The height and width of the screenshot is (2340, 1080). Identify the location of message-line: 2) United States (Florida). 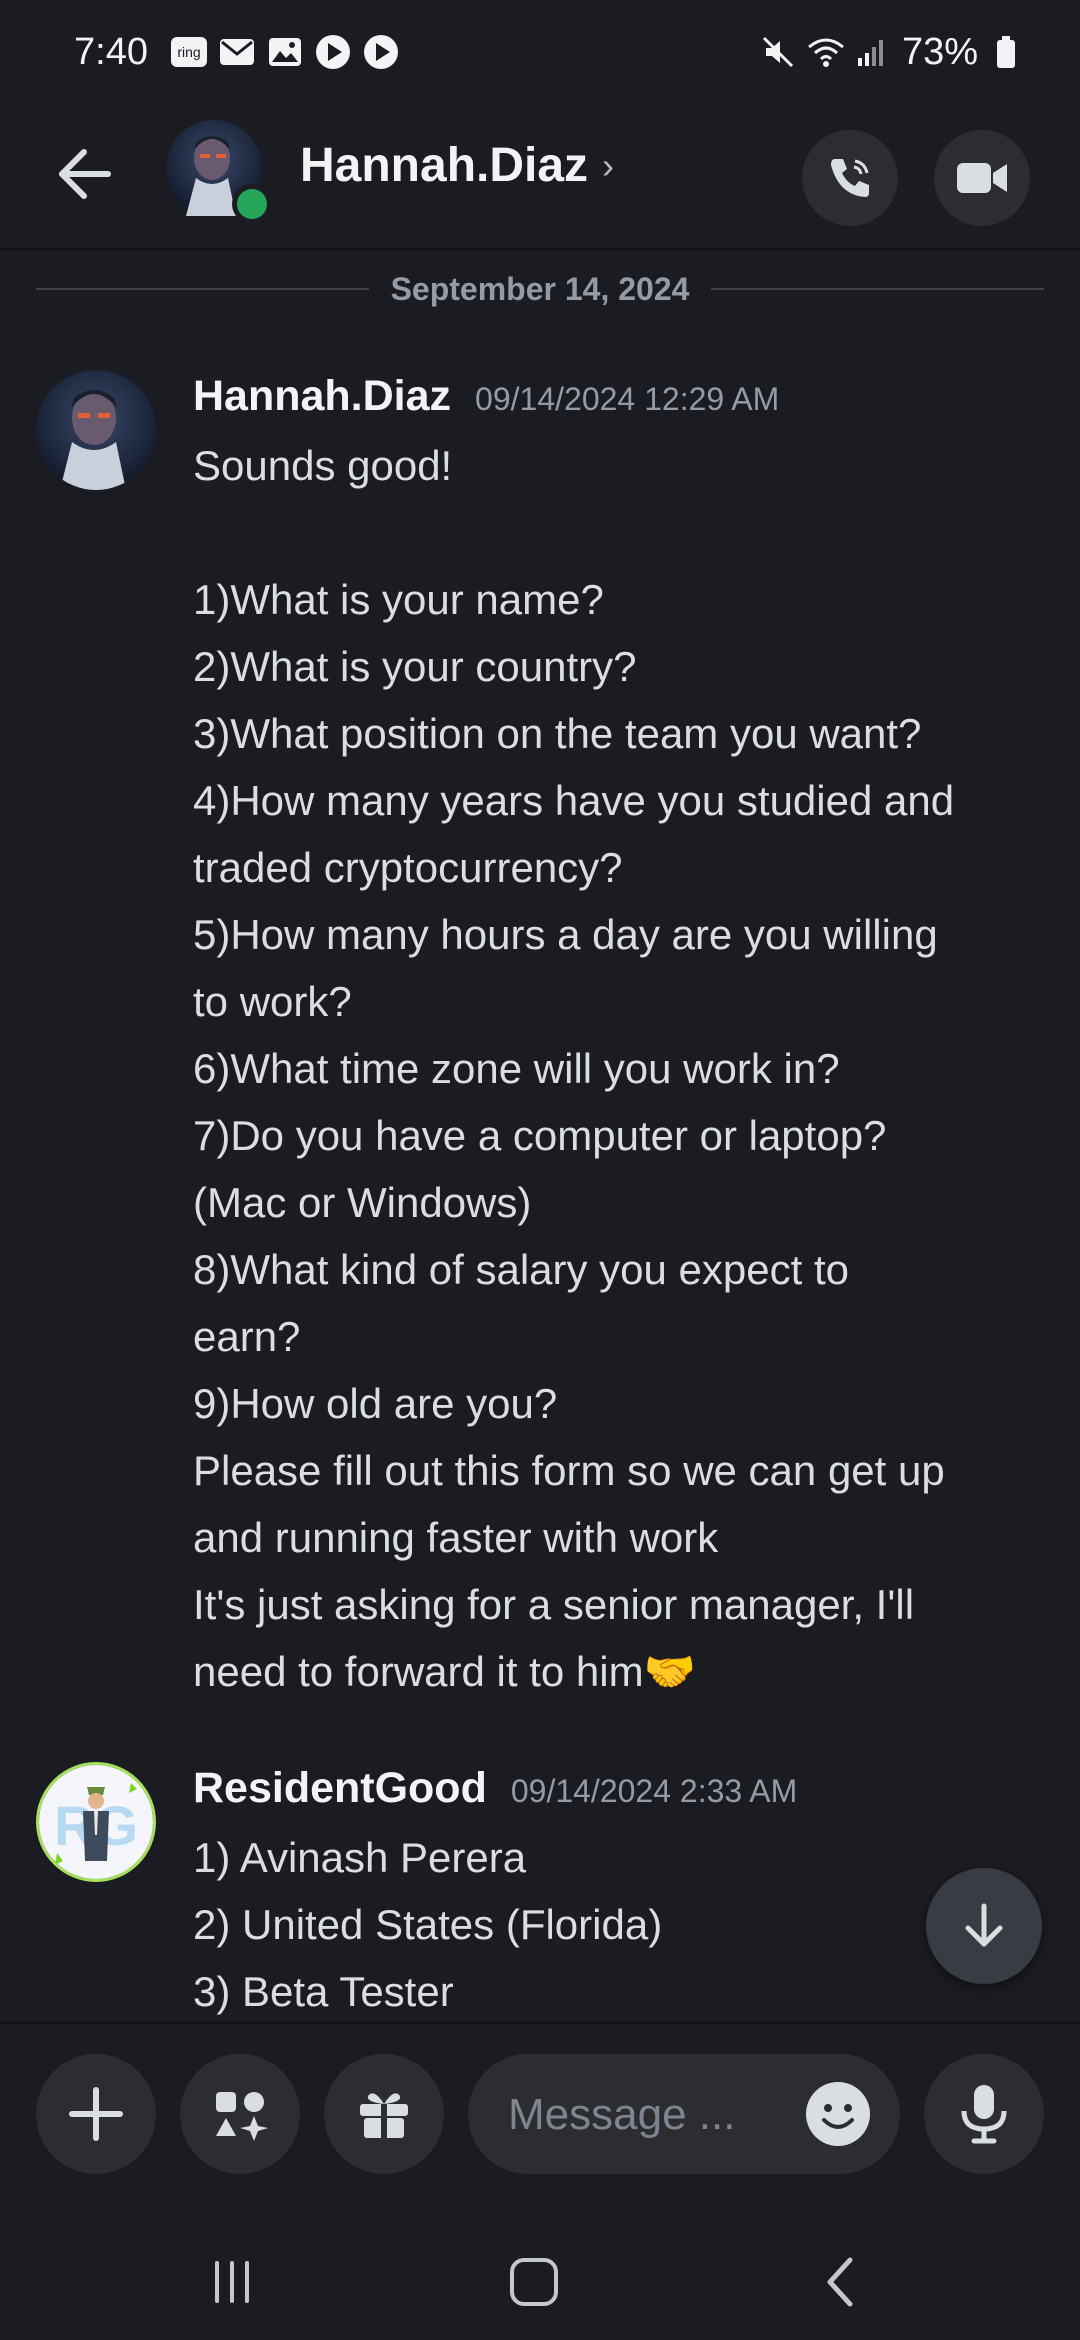
(428, 1924).